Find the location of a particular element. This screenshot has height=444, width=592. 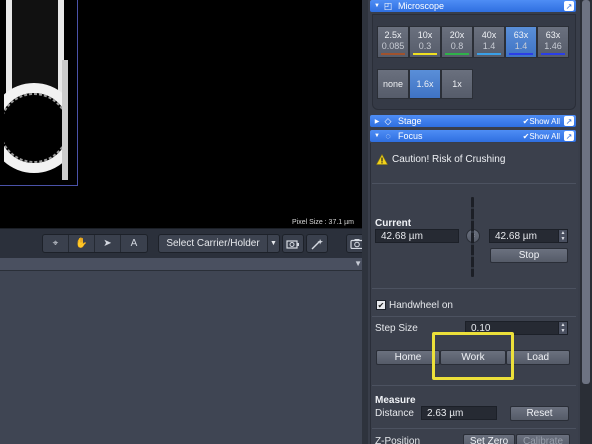

hand-icon: ✋ is located at coordinates (82, 243).